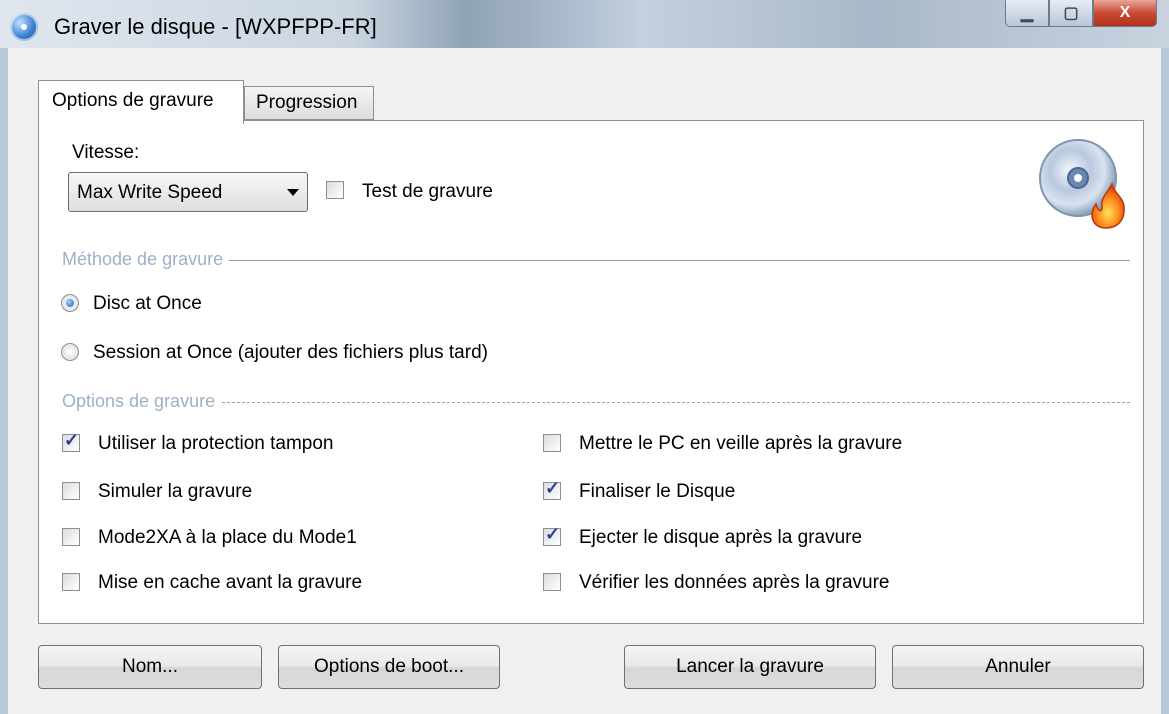 The height and width of the screenshot is (714, 1169). Describe the element at coordinates (70, 303) in the screenshot. I see `disc-at-once-radio` at that location.